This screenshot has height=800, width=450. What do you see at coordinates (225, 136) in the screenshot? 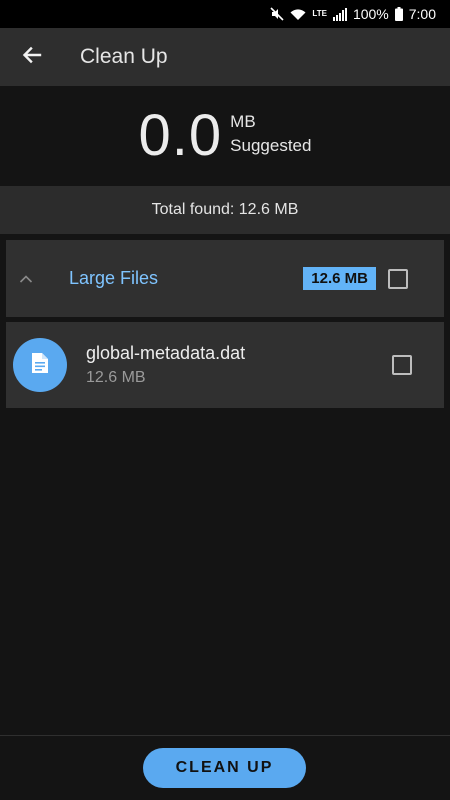
I see `summary-panel: 0.0 MB Suggested` at bounding box center [225, 136].